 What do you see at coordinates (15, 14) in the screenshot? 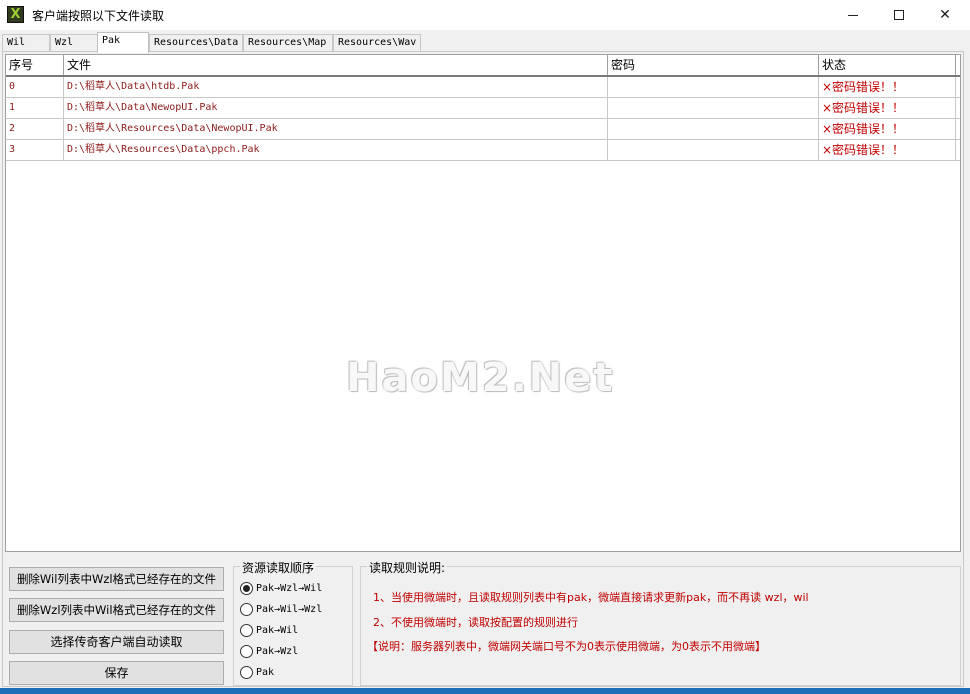
I see `app-icon: X` at bounding box center [15, 14].